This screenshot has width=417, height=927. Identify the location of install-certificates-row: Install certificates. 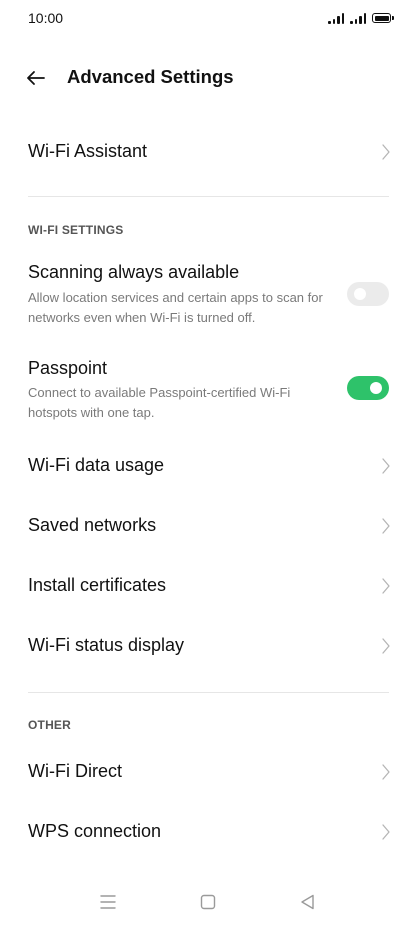
(208, 586).